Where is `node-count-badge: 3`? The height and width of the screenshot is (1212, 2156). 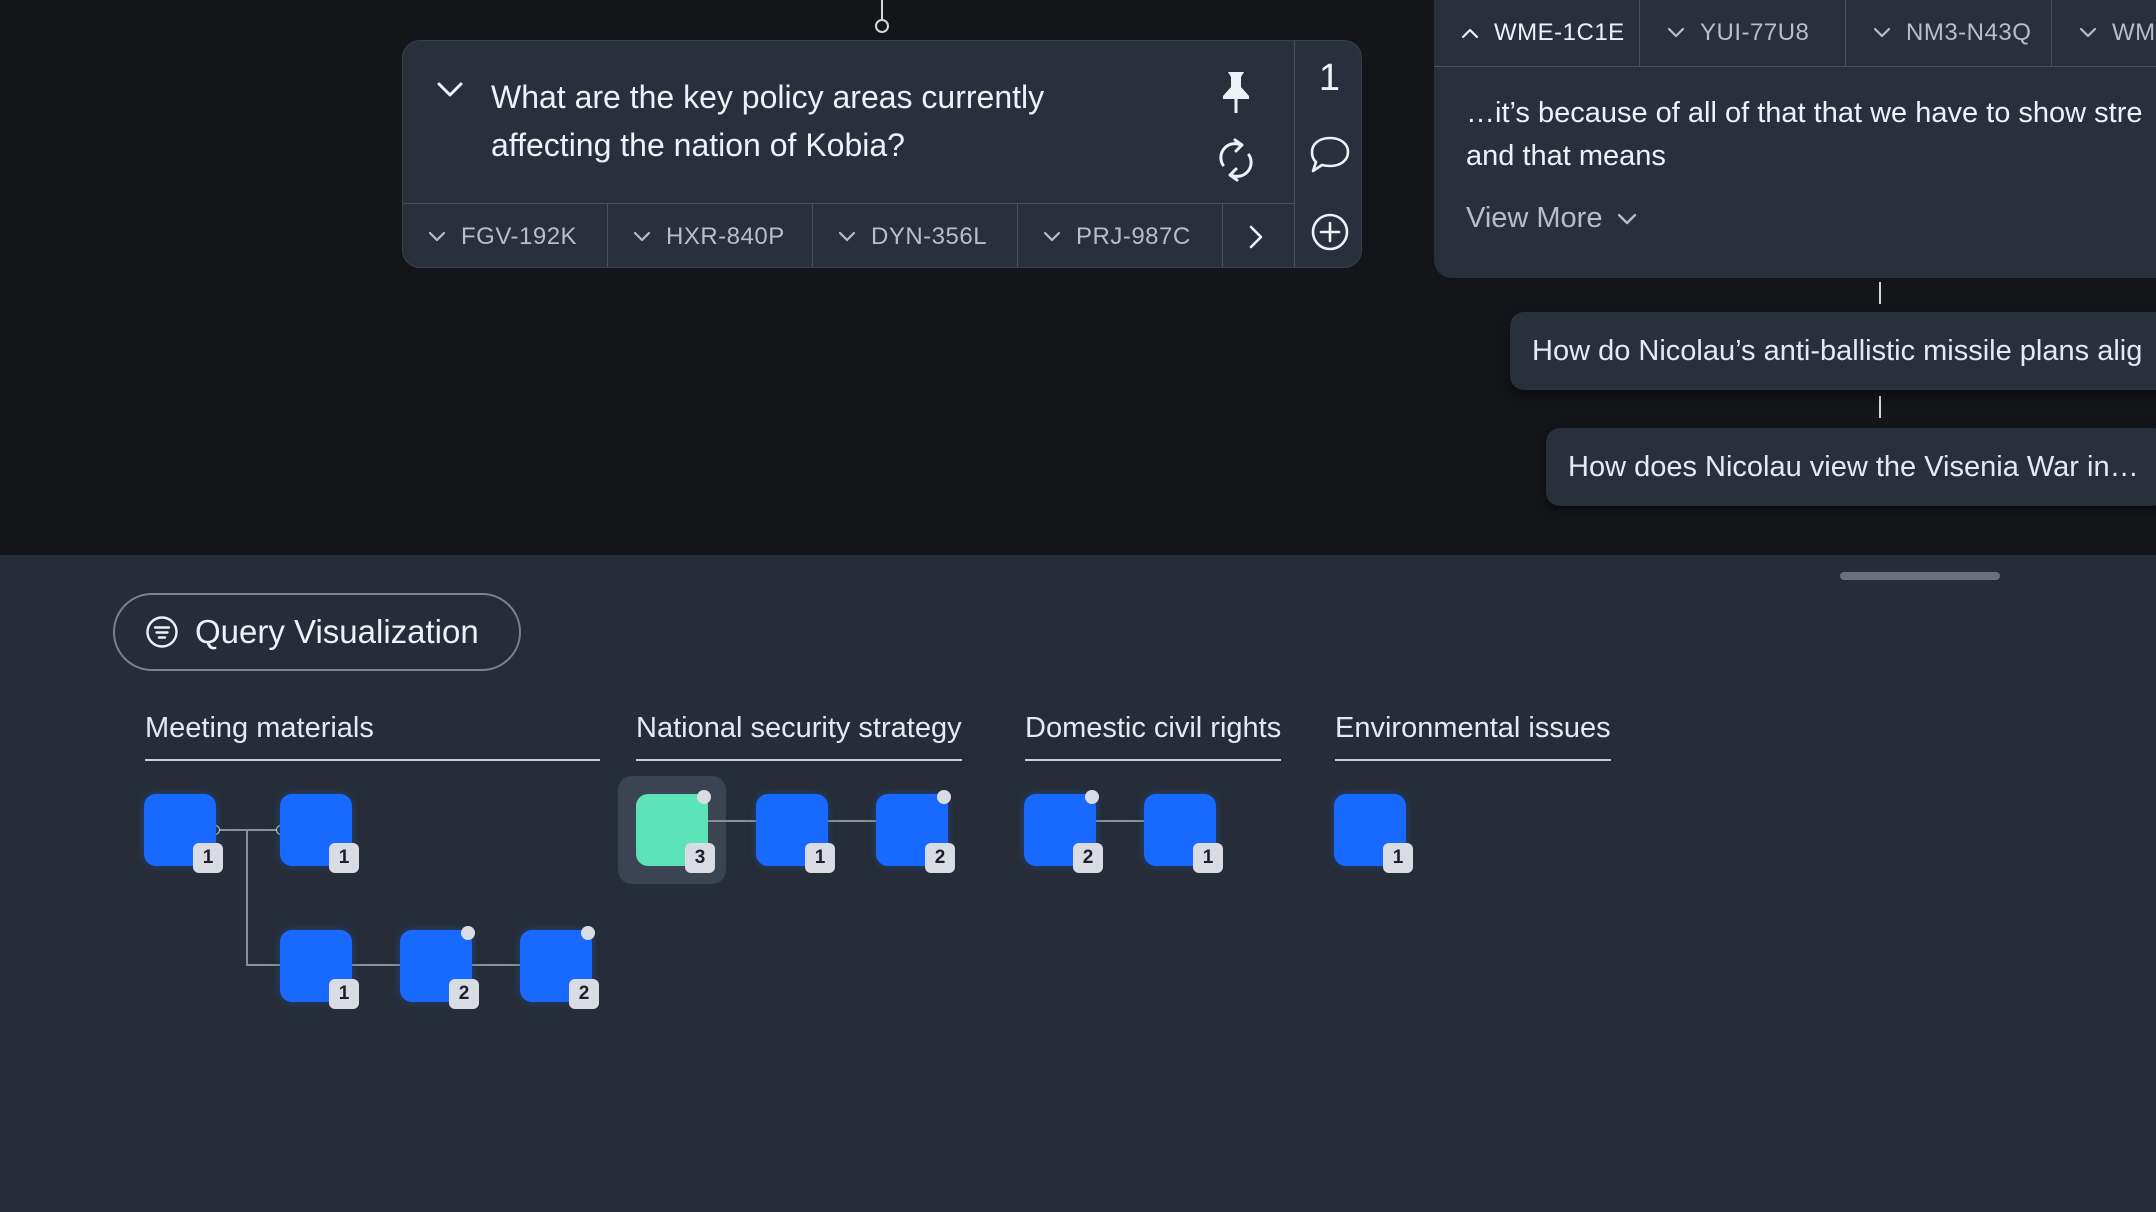
node-count-badge: 3 is located at coordinates (700, 858).